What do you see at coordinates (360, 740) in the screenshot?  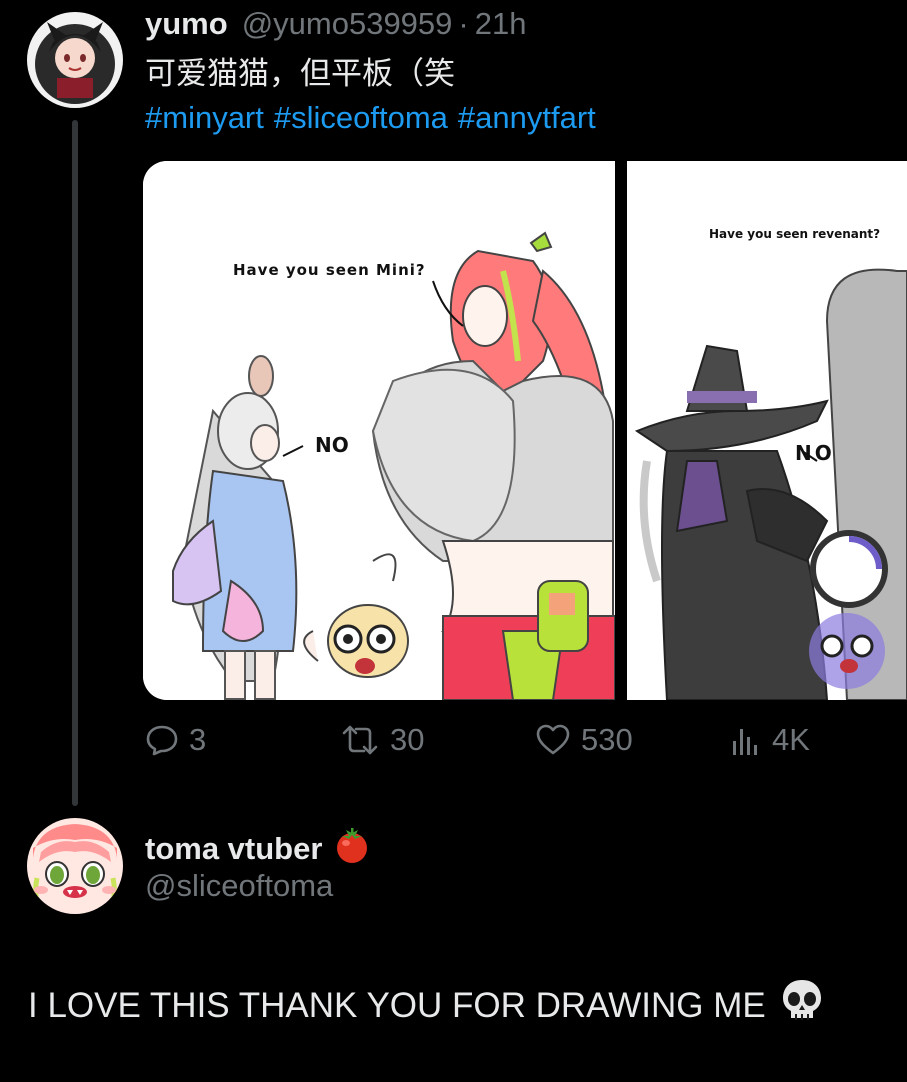 I see `retweet-icon` at bounding box center [360, 740].